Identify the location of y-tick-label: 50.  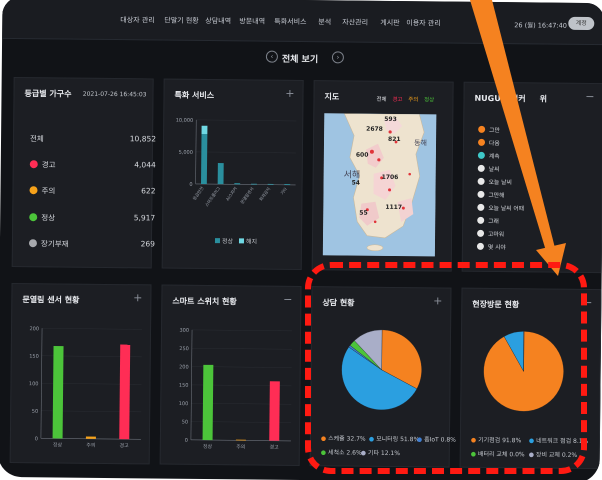
(185, 422).